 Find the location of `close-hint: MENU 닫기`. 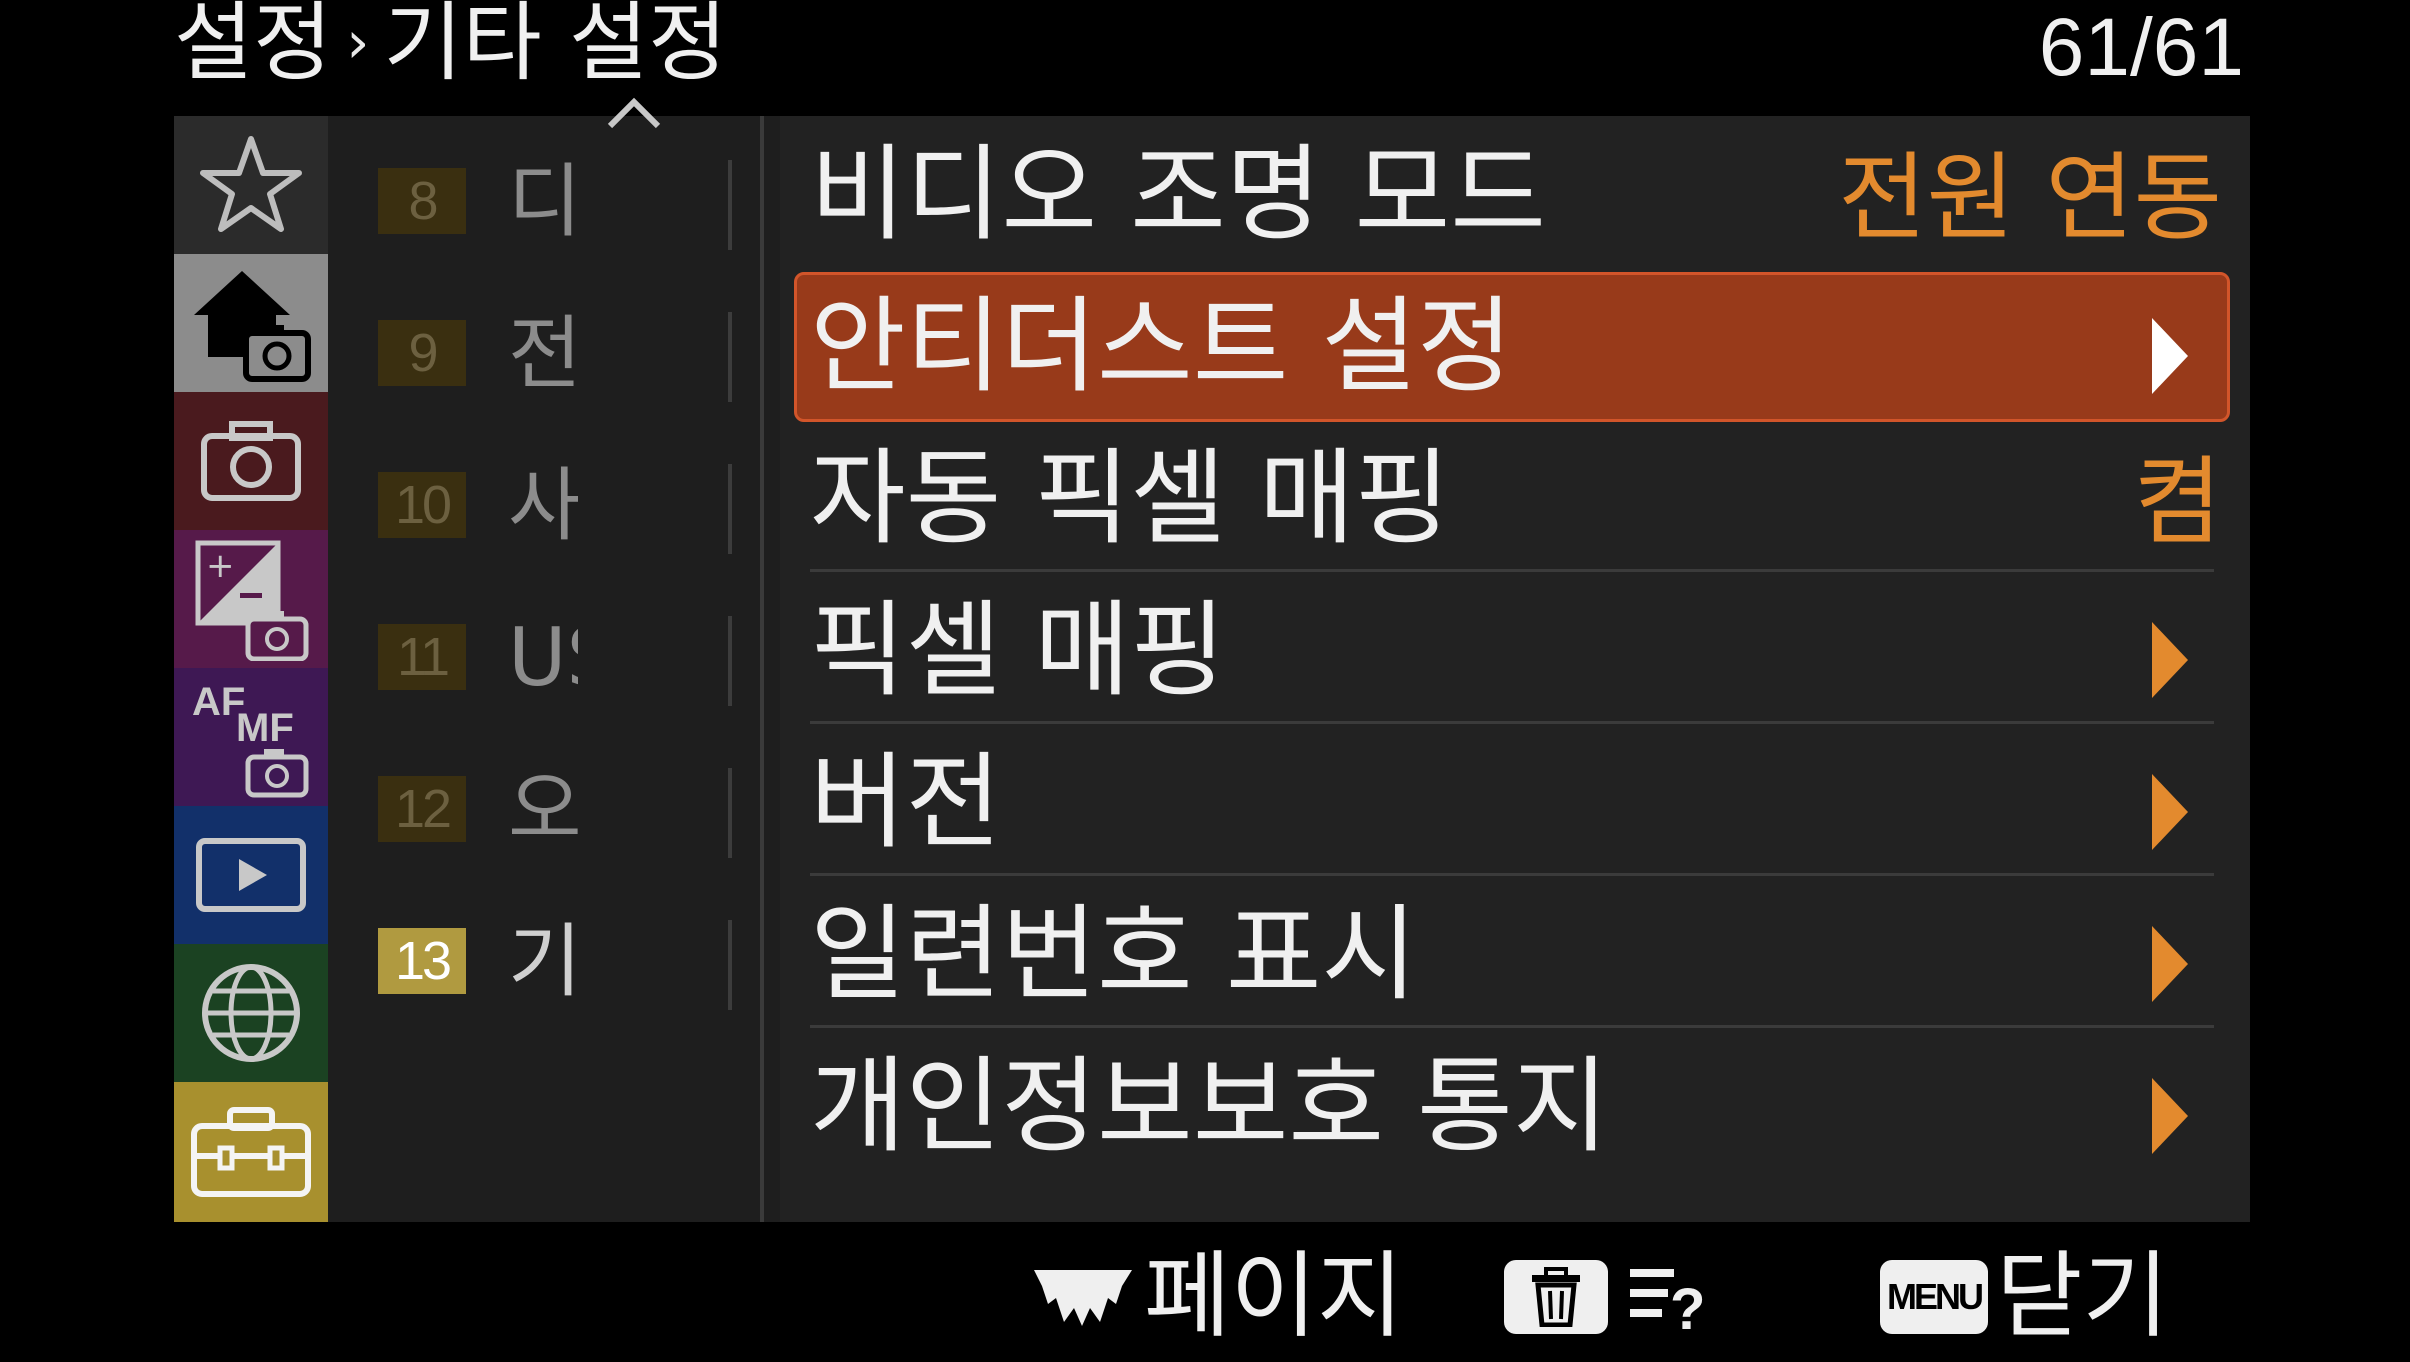

close-hint: MENU 닫기 is located at coordinates (2024, 1297).